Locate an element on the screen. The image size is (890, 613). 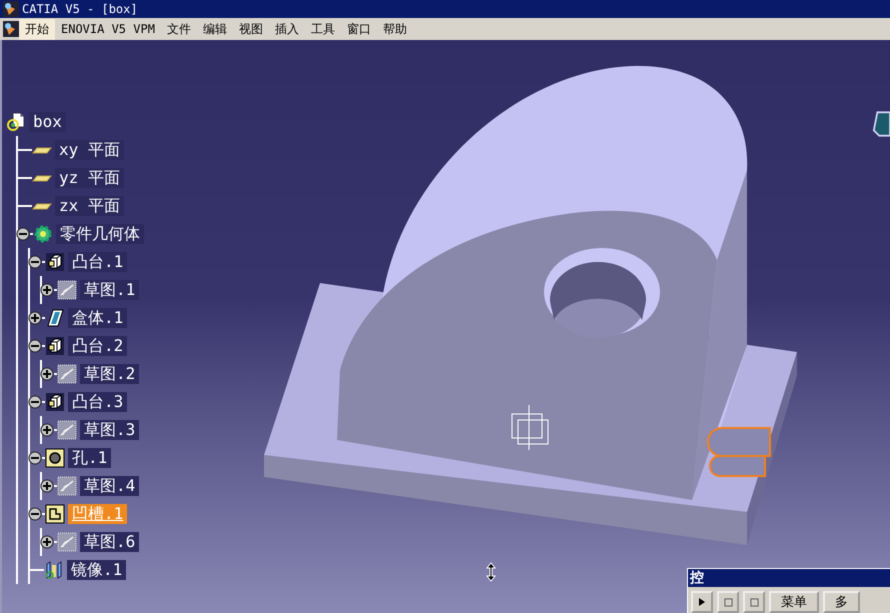
menu-item: 工具 is located at coordinates (322, 29).